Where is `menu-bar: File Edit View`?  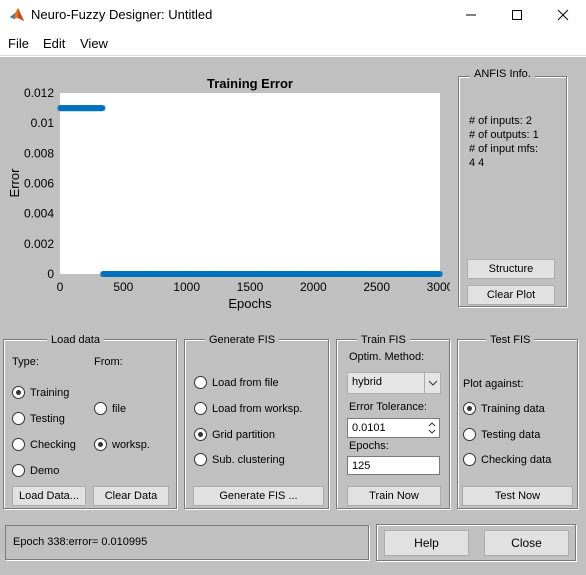
menu-bar: File Edit View is located at coordinates (293, 43).